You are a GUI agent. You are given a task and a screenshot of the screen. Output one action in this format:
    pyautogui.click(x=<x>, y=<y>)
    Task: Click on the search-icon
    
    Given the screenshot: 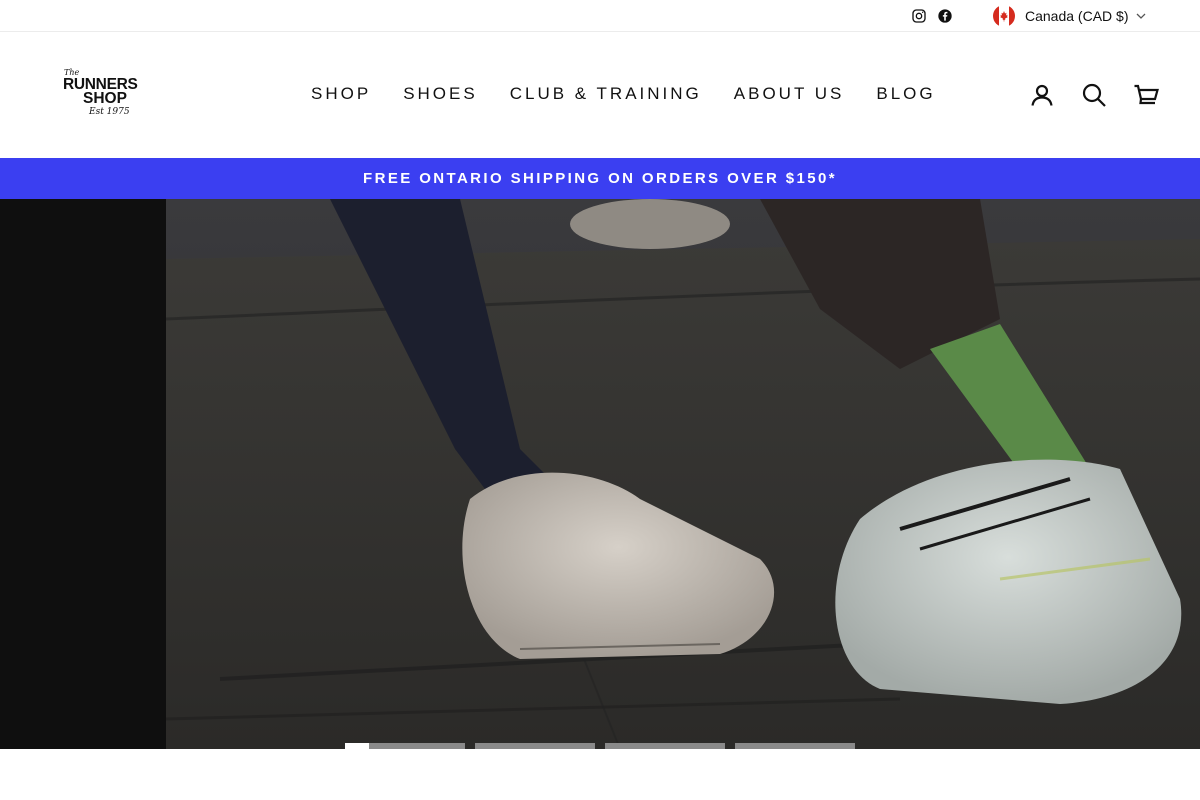 What is the action you would take?
    pyautogui.click(x=1094, y=95)
    